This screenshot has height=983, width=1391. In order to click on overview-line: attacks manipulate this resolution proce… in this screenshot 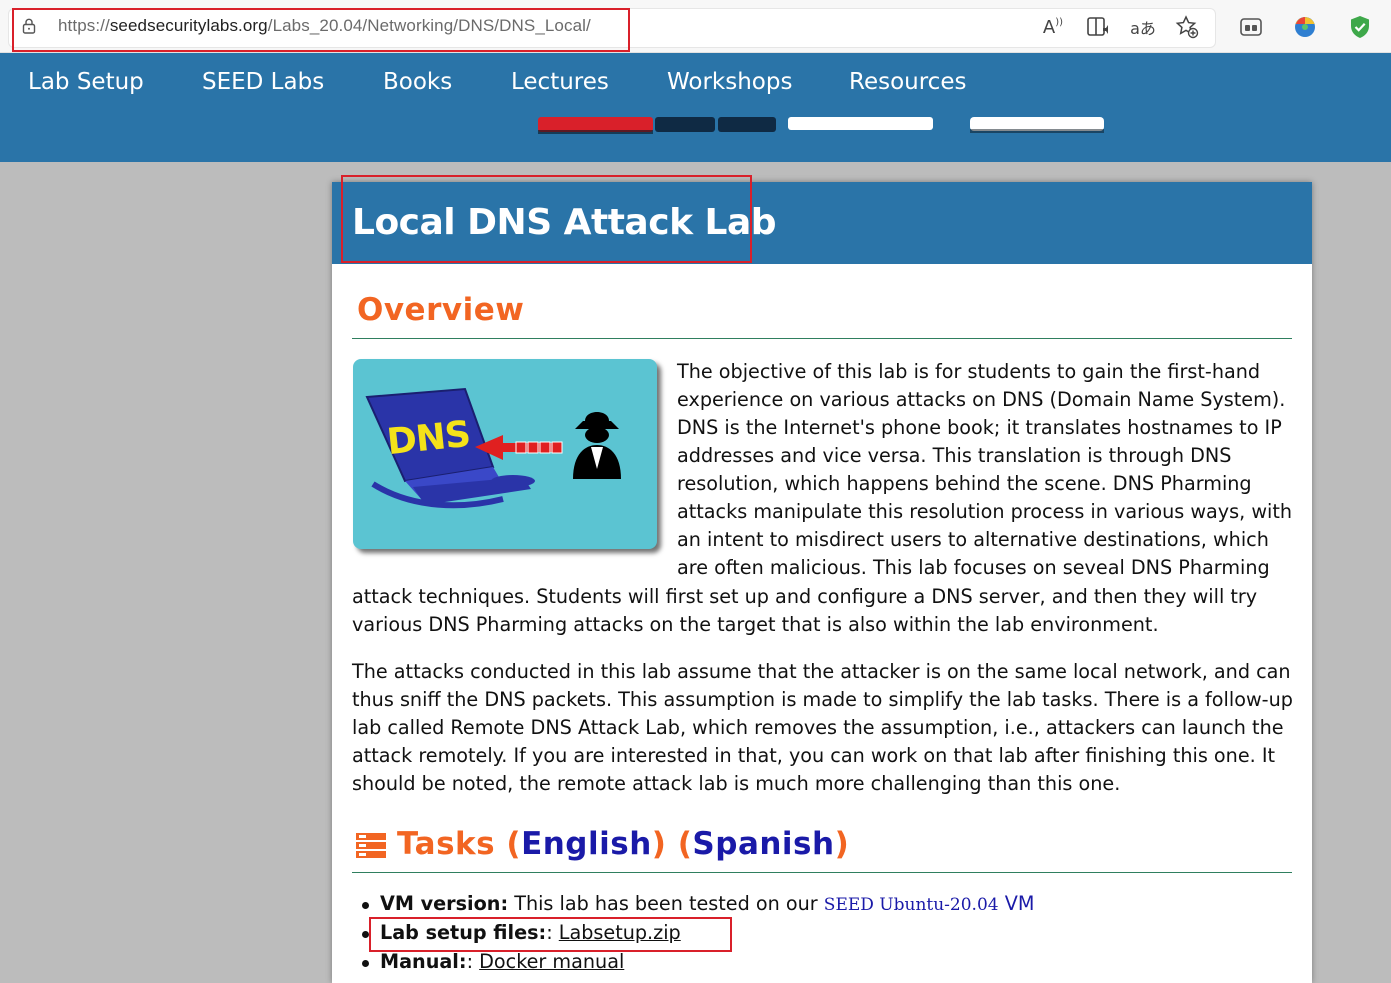, I will do `click(985, 511)`.